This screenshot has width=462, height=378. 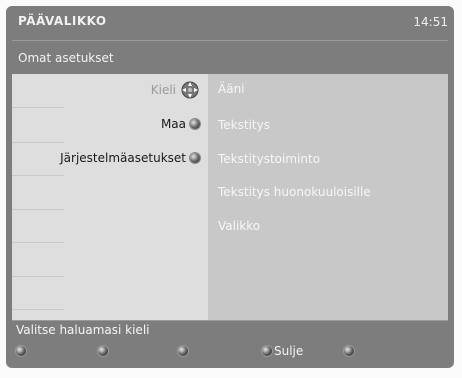 What do you see at coordinates (66, 58) in the screenshot?
I see `submenu-title: Omat asetukset` at bounding box center [66, 58].